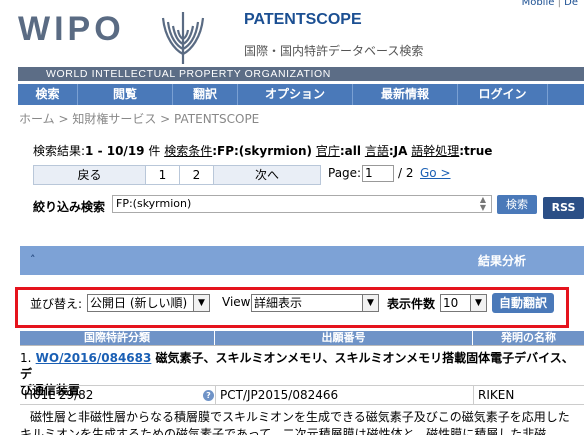 The height and width of the screenshot is (435, 584). I want to click on nav-news: 最新情報, so click(405, 94).